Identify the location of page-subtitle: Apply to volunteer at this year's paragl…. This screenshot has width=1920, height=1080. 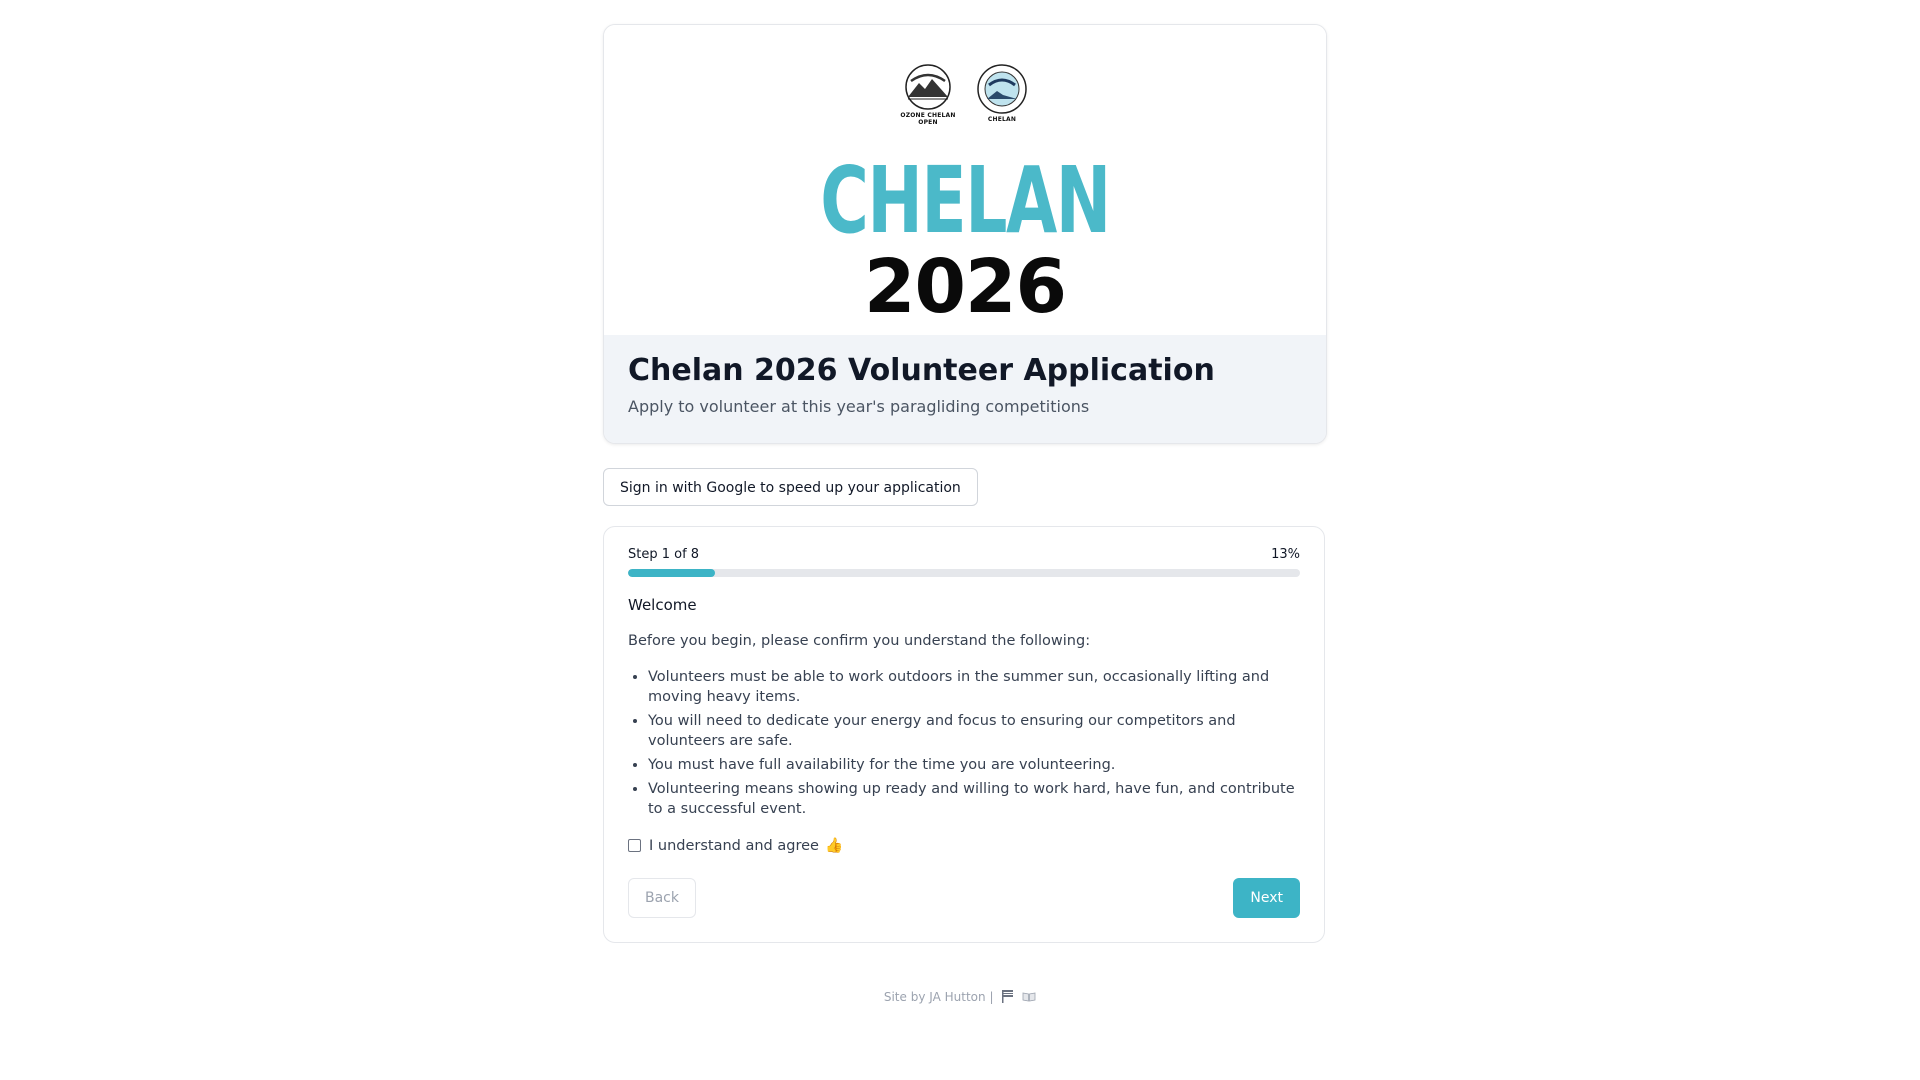
(859, 406).